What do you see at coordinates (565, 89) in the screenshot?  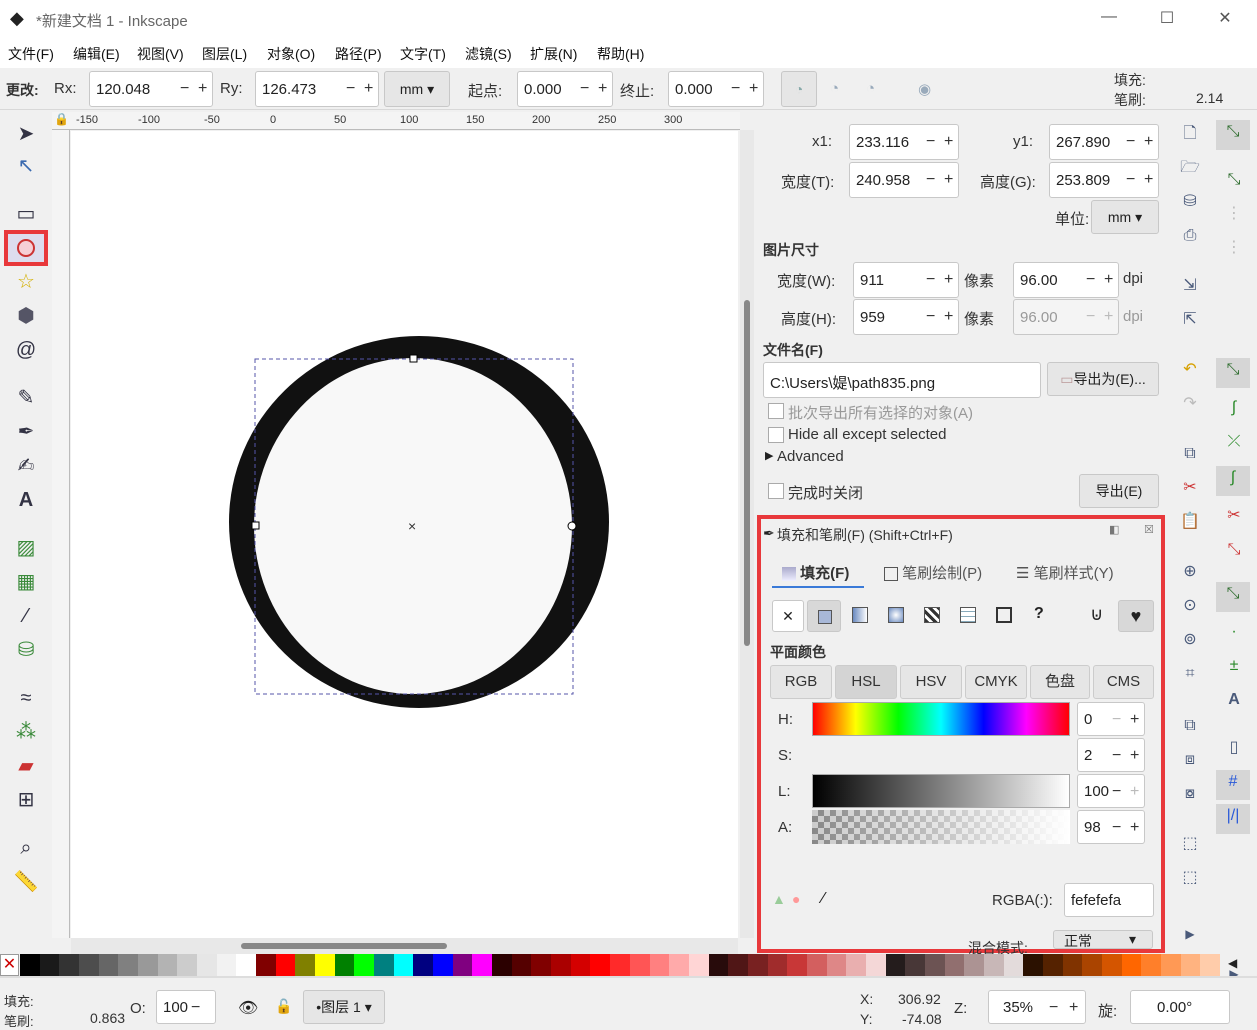 I see `start-input: 0.000 − +` at bounding box center [565, 89].